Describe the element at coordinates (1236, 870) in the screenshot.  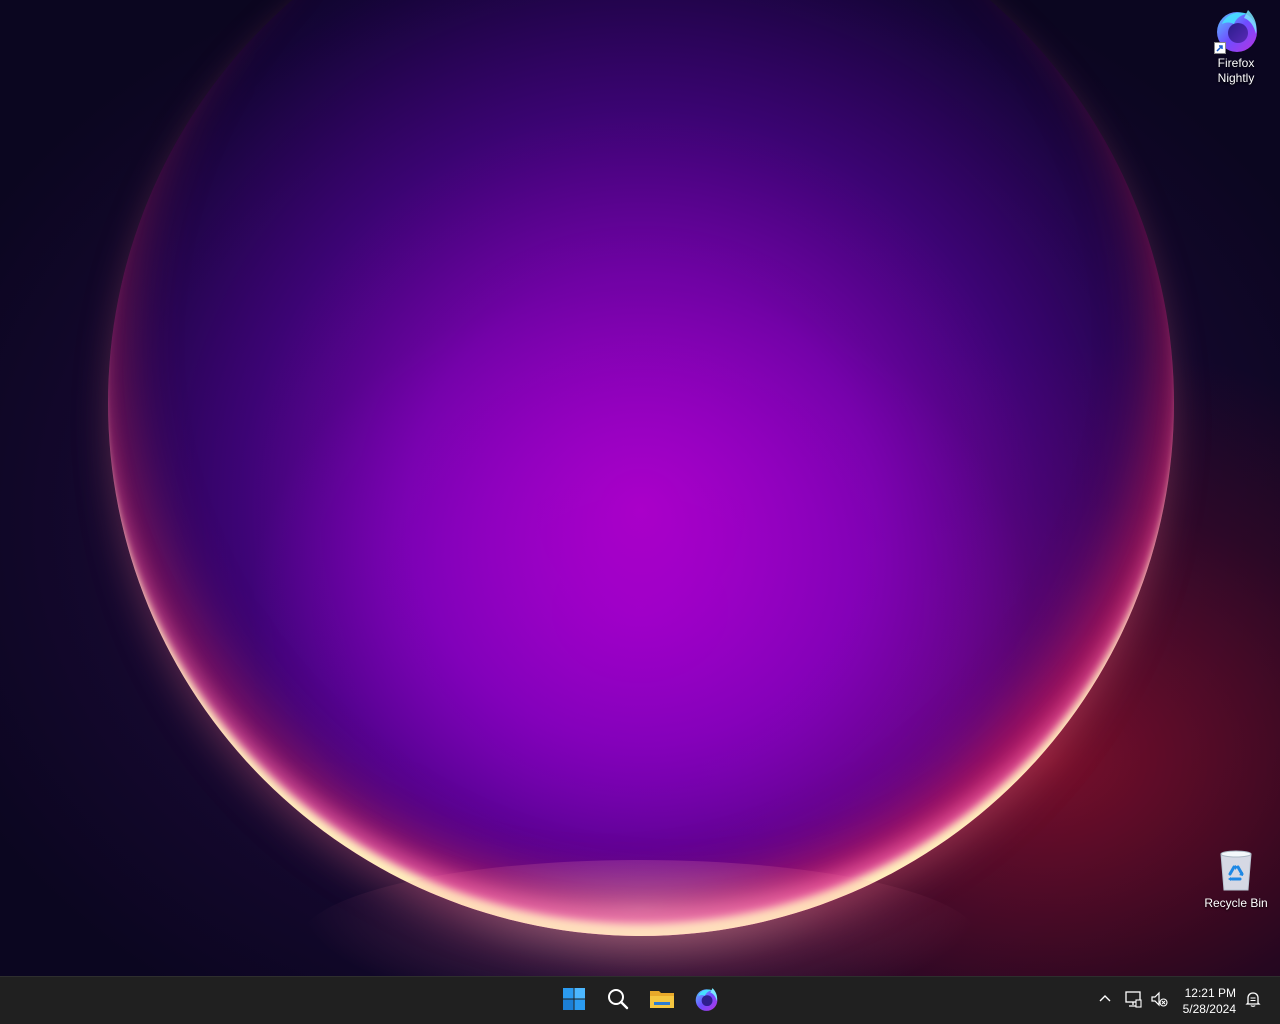
I see `recycle-bin-icon` at that location.